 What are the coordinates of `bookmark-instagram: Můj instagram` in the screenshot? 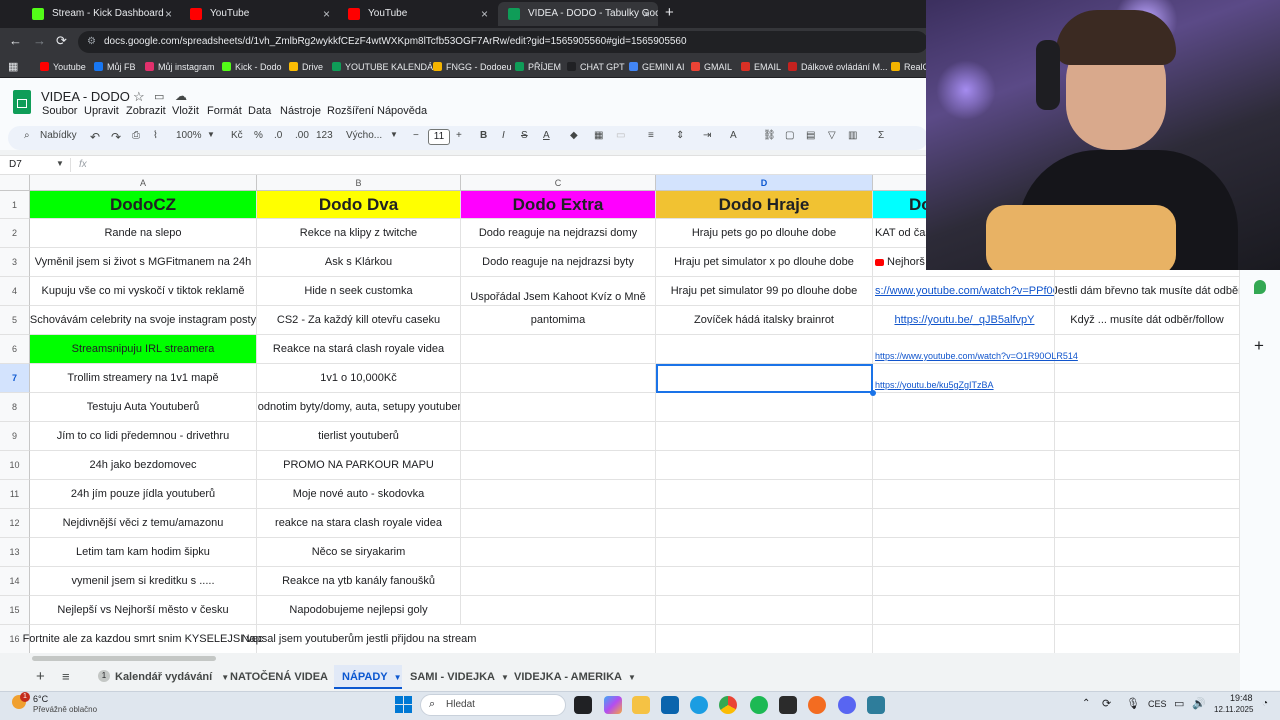 It's located at (180, 67).